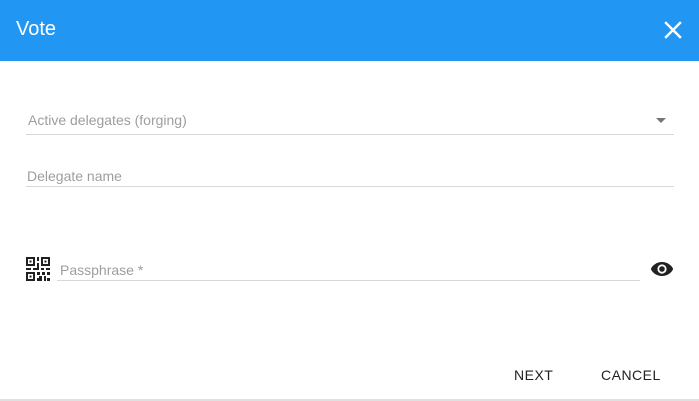 Image resolution: width=699 pixels, height=401 pixels. Describe the element at coordinates (349, 270) in the screenshot. I see `passphrase-input` at that location.